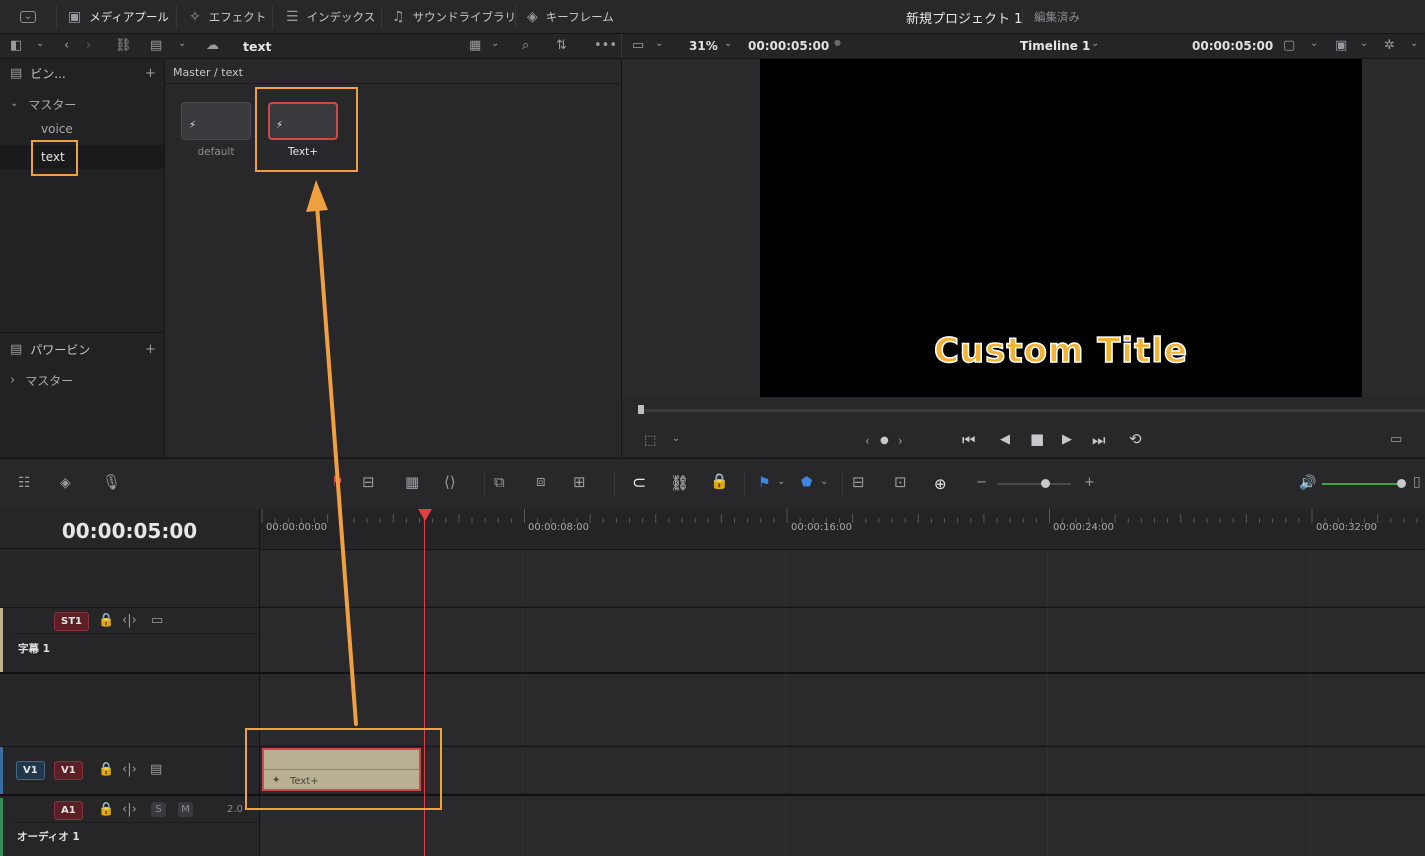  Describe the element at coordinates (981, 482) in the screenshot. I see `zoom-out-icon: −` at that location.